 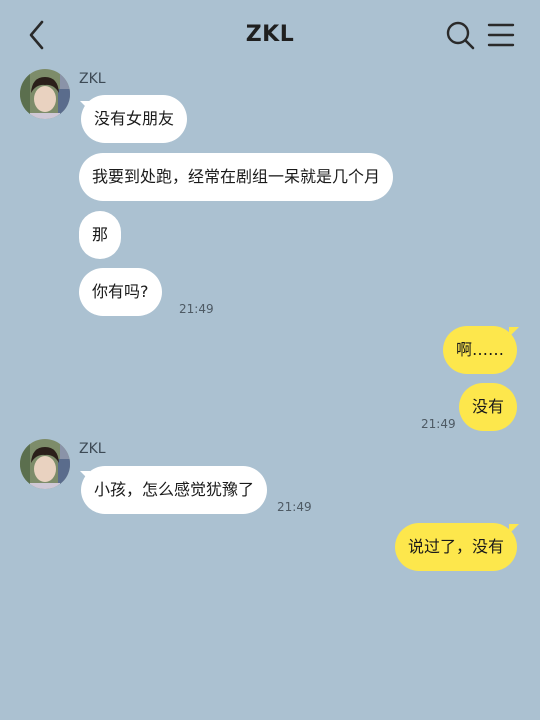 I want to click on menu-icon, so click(x=501, y=35).